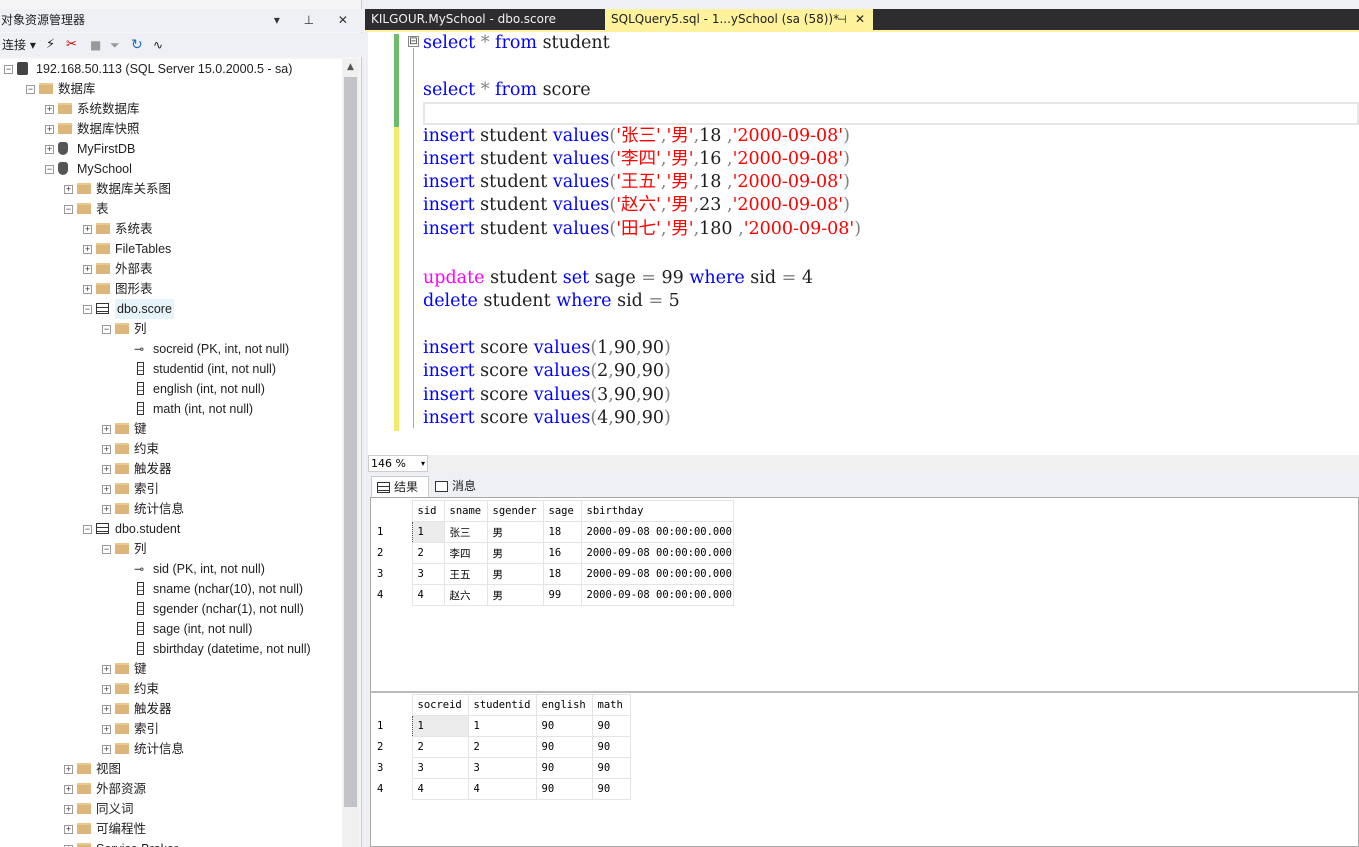 This screenshot has width=1359, height=847. I want to click on row-number: 3, so click(391, 574).